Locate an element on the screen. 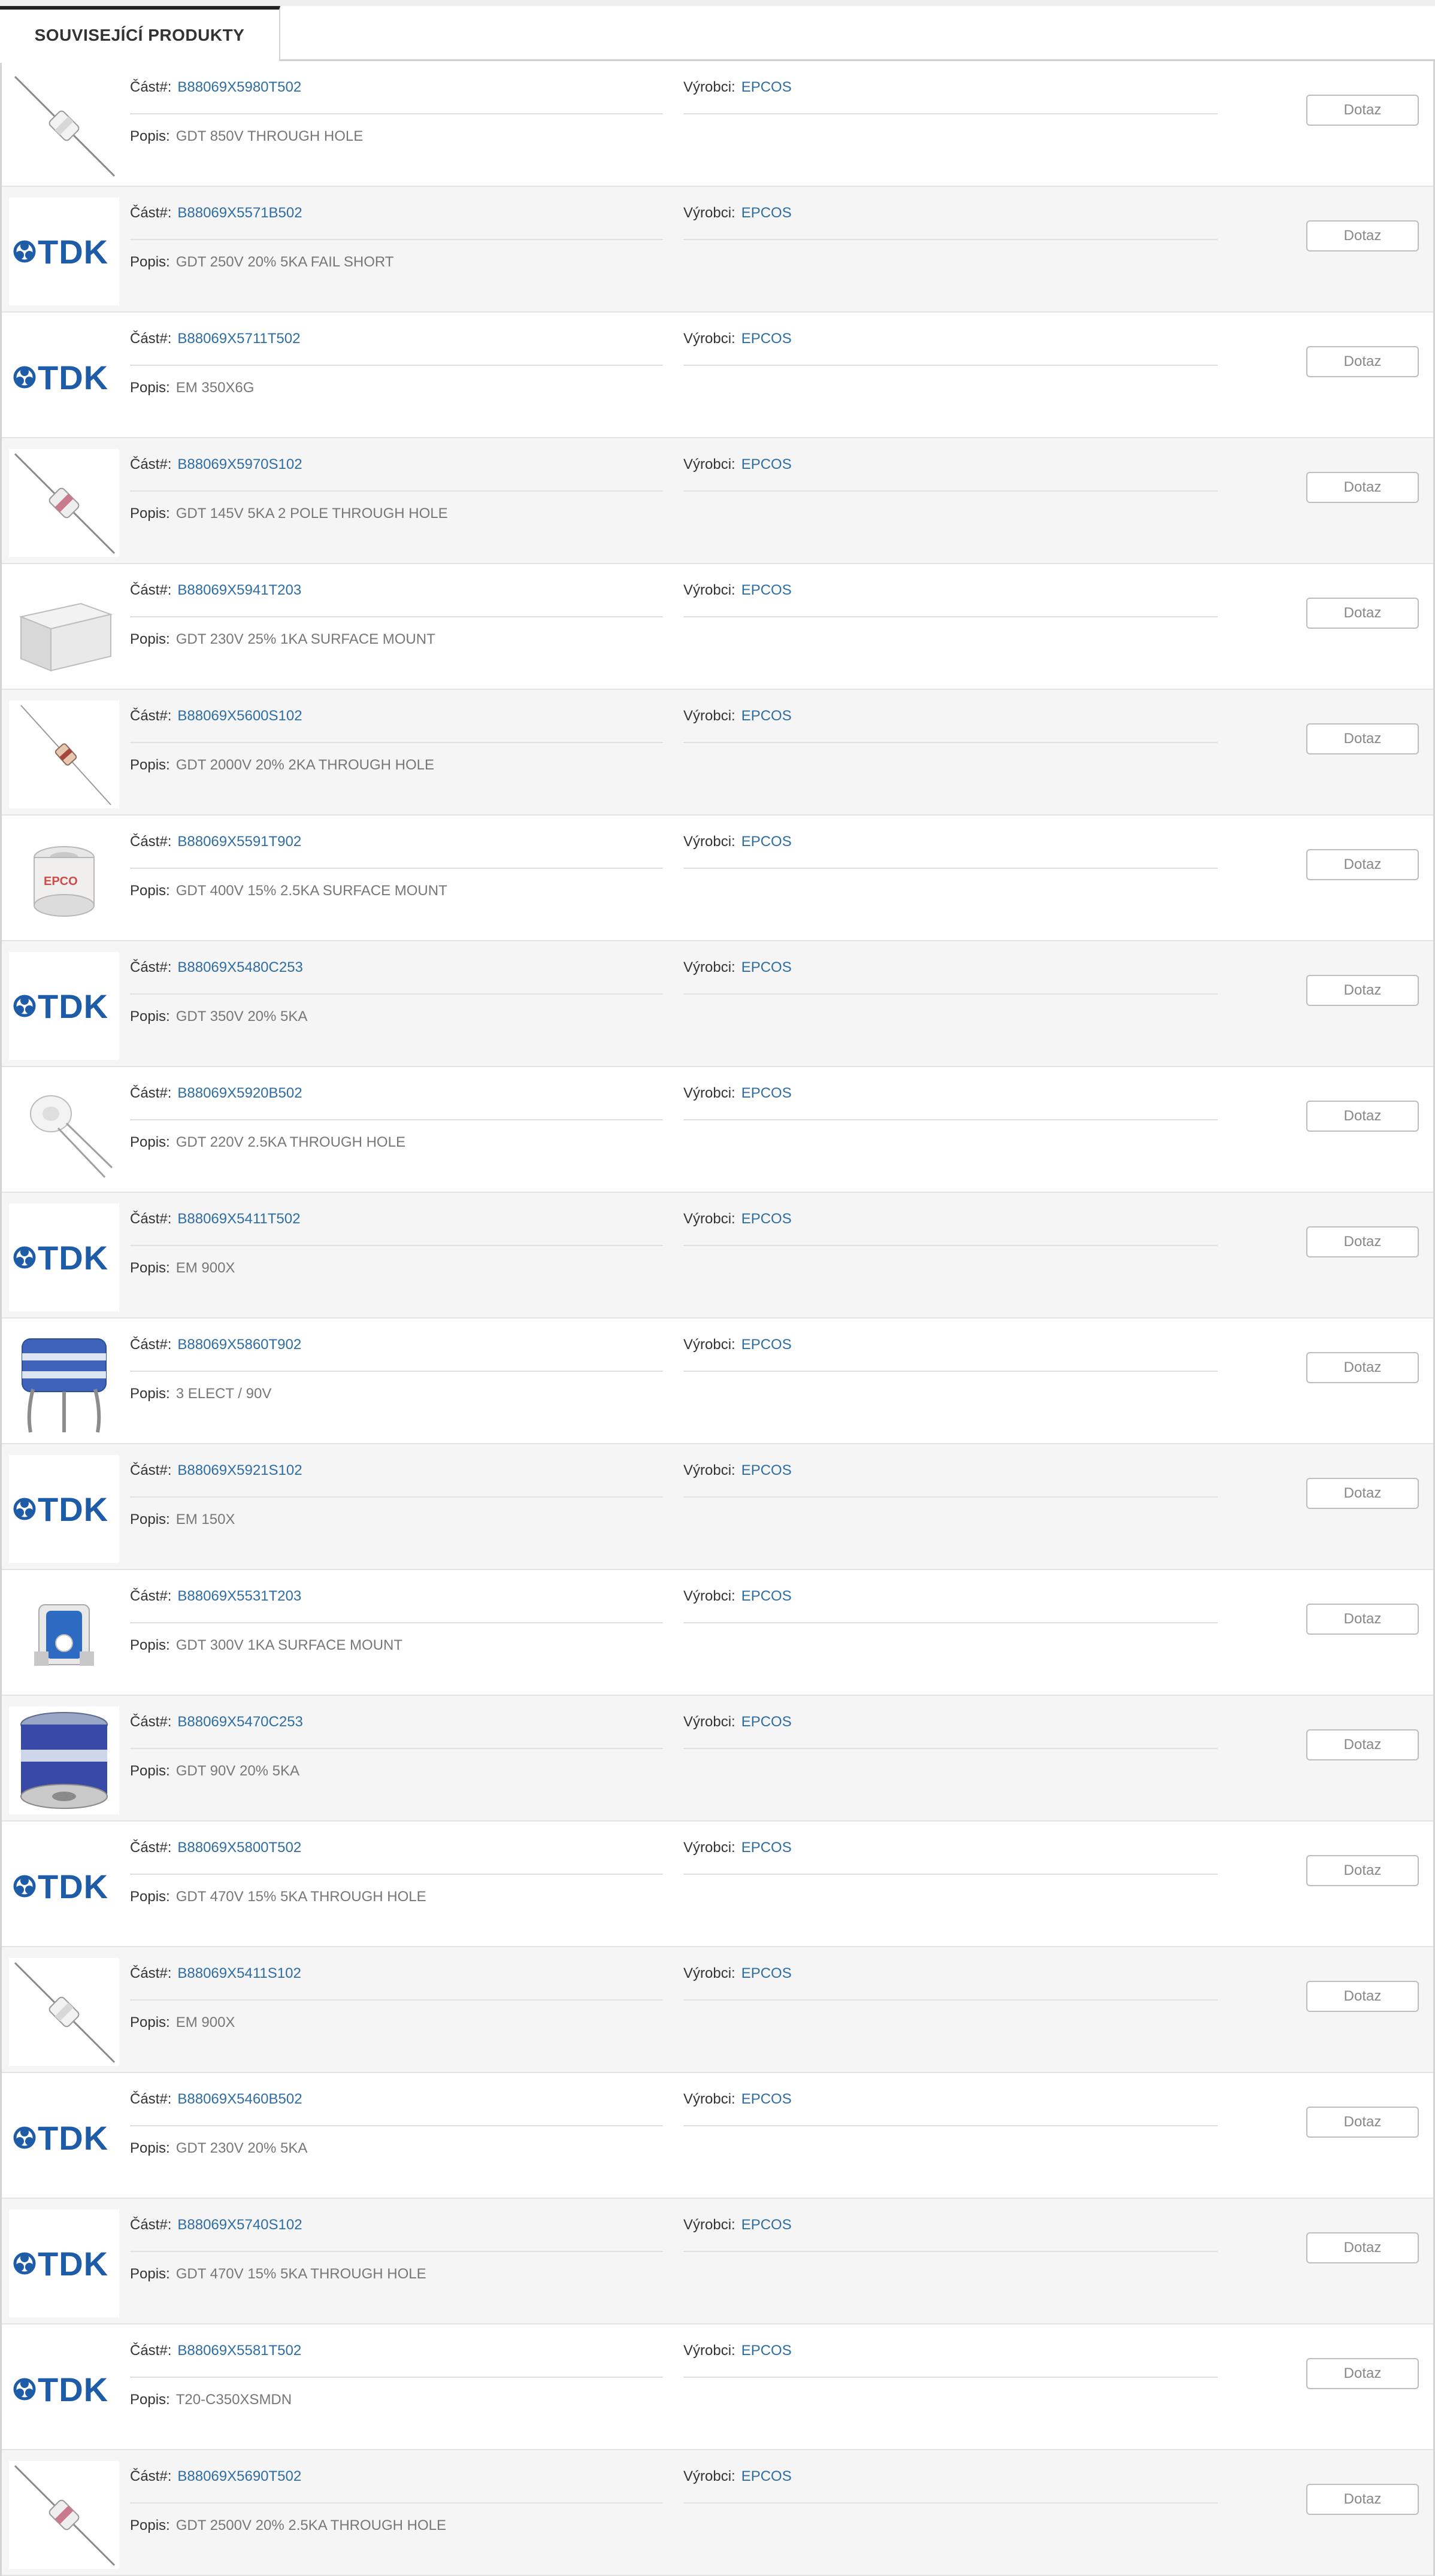  part-number-link: B88069X5921S102 is located at coordinates (240, 1470).